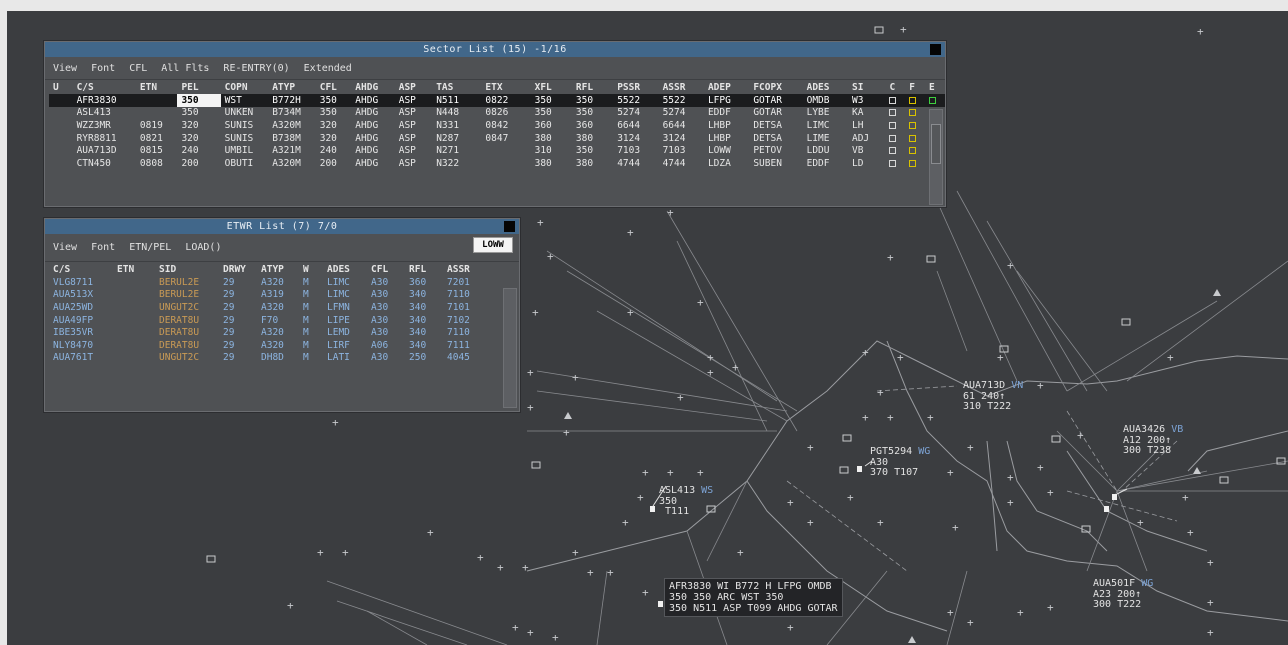 This screenshot has width=1288, height=645. What do you see at coordinates (464, 345) in the screenshot?
I see `table-cell: 7111` at bounding box center [464, 345].